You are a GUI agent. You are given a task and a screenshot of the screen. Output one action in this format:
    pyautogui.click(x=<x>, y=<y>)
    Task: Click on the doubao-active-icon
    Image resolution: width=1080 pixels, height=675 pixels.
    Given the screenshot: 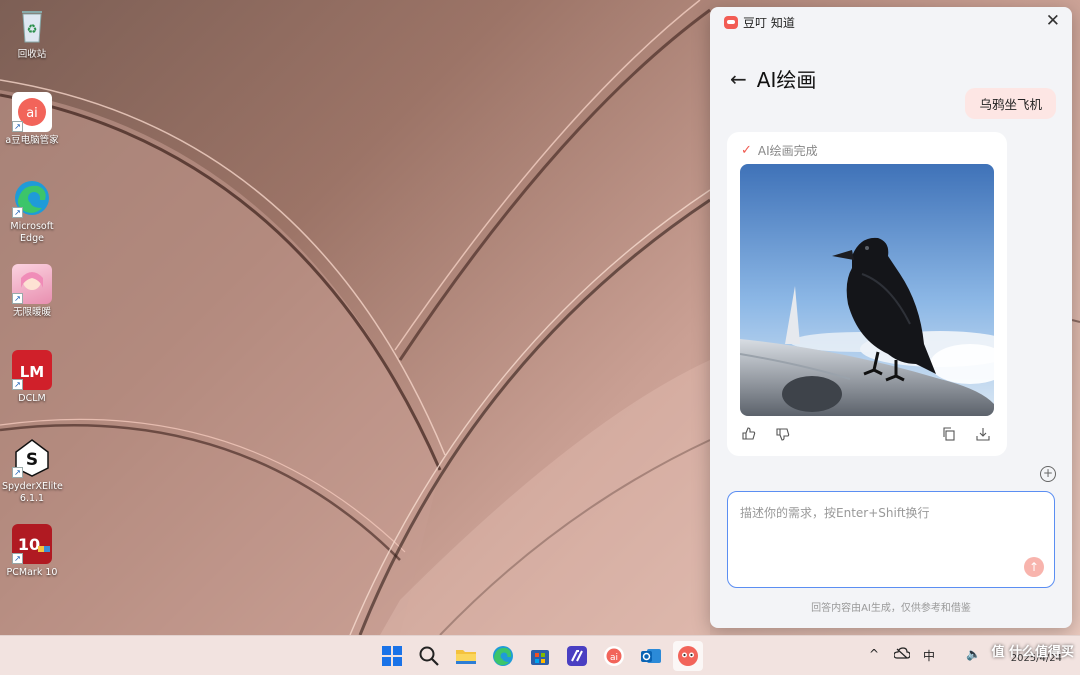 What is the action you would take?
    pyautogui.click(x=688, y=656)
    